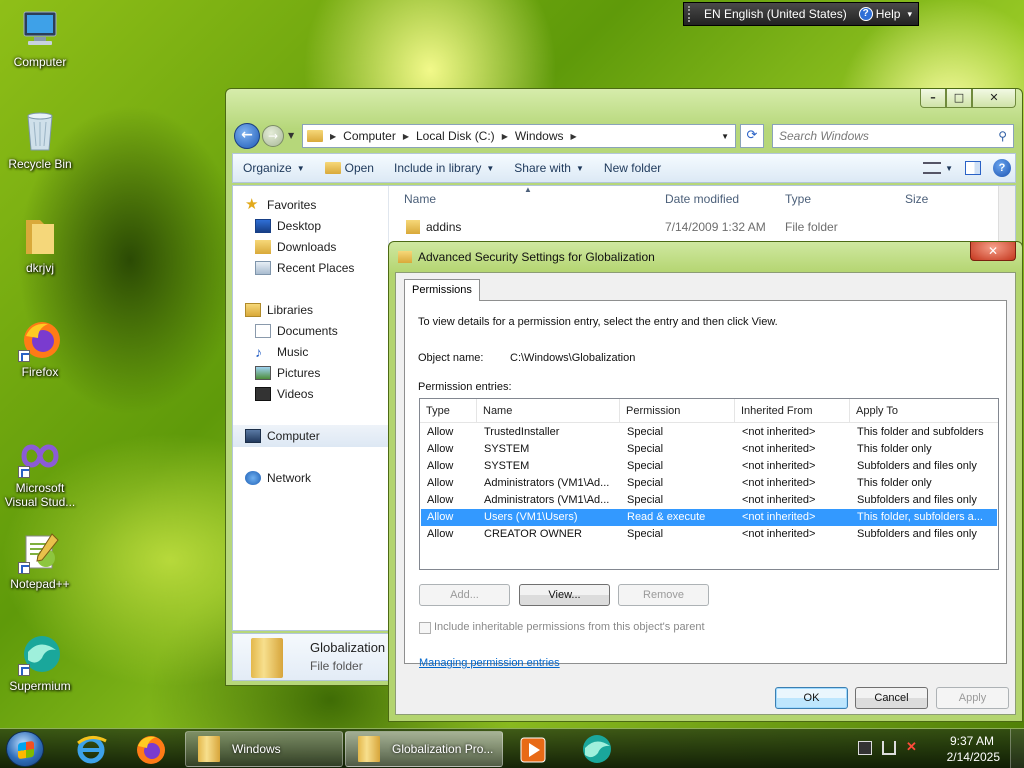 The width and height of the screenshot is (1024, 768). I want to click on volume-muted-icon: ✕, so click(911, 747).